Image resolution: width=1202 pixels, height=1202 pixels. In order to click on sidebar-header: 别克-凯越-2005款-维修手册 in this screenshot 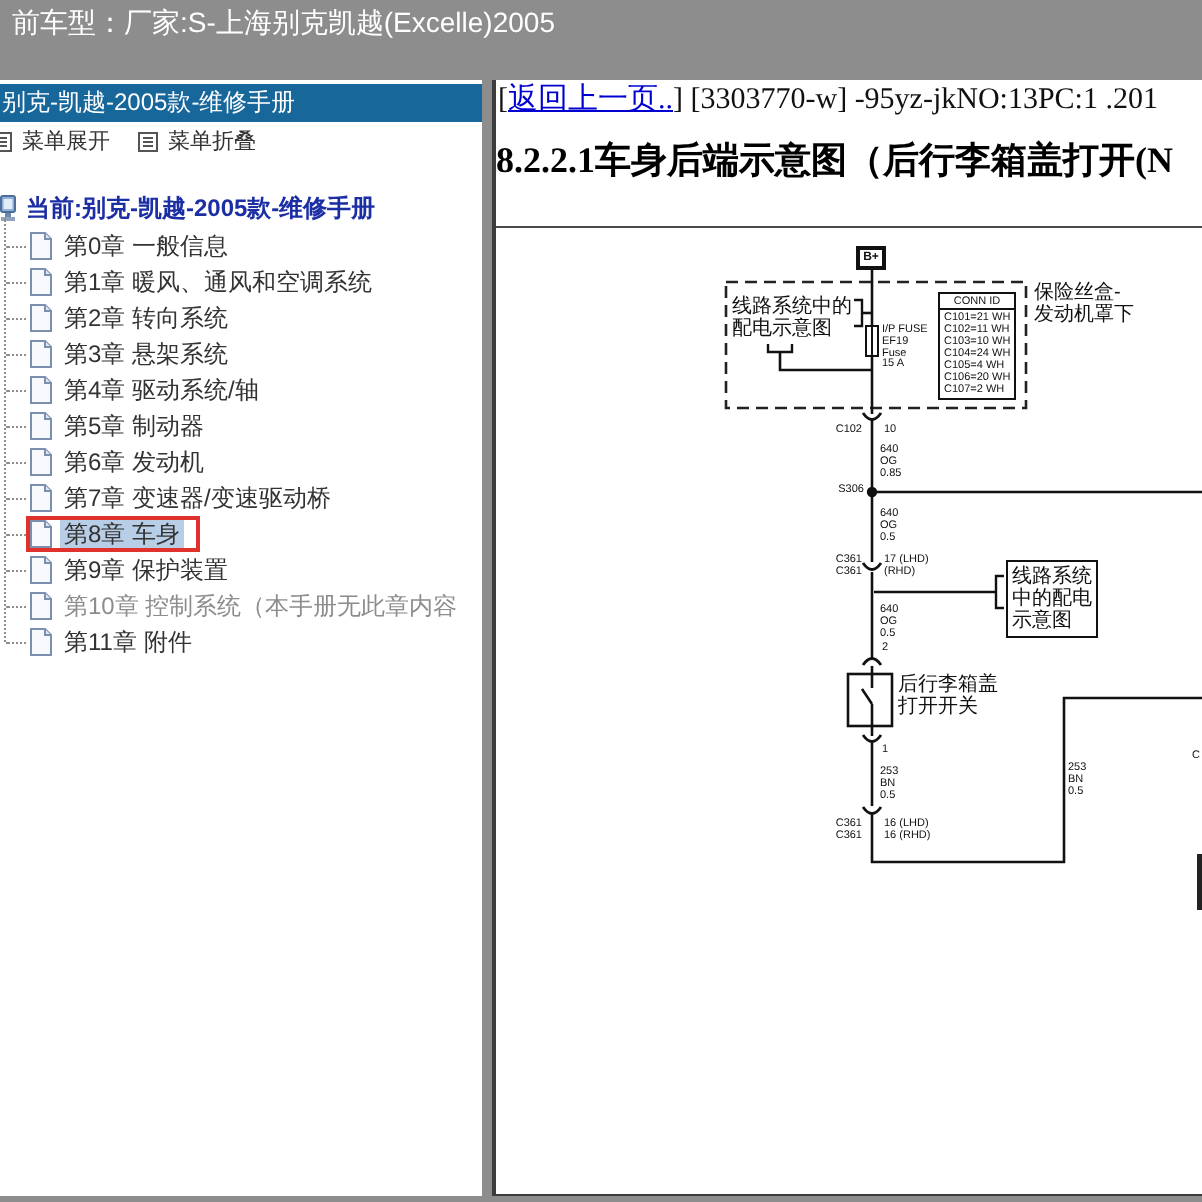, I will do `click(241, 103)`.